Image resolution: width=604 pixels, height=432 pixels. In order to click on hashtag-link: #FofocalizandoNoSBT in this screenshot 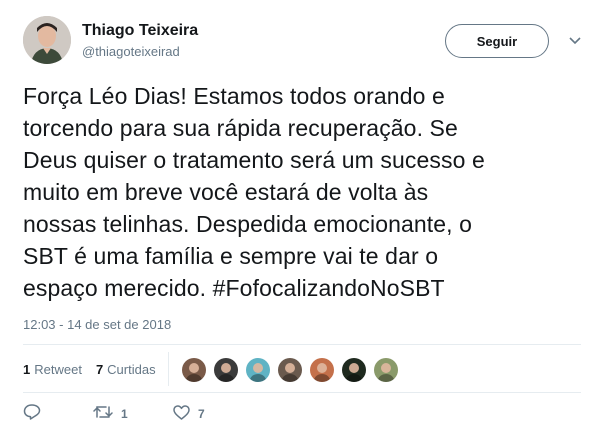, I will do `click(329, 288)`.